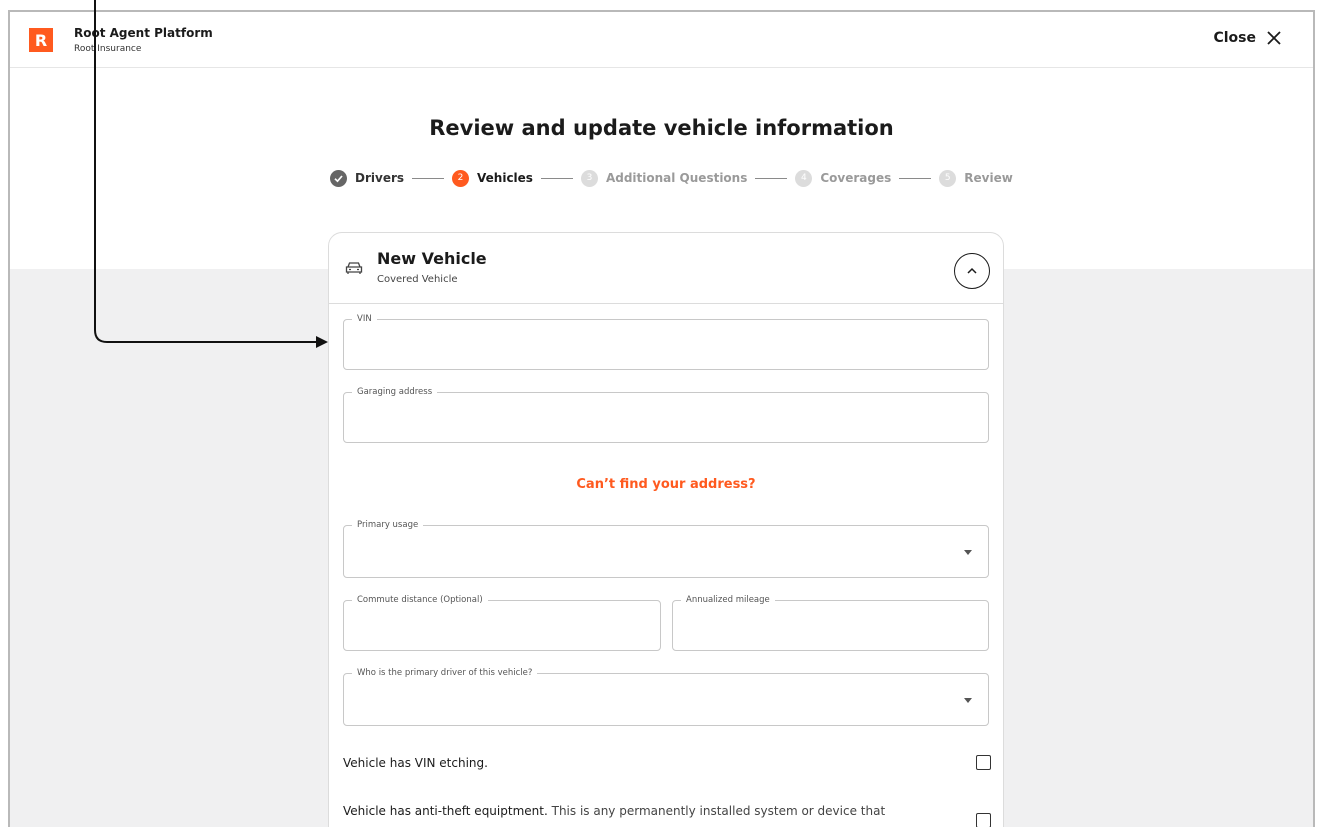 The image size is (1323, 827). Describe the element at coordinates (661, 128) in the screenshot. I see `page-title: Review and update vehicle information` at that location.